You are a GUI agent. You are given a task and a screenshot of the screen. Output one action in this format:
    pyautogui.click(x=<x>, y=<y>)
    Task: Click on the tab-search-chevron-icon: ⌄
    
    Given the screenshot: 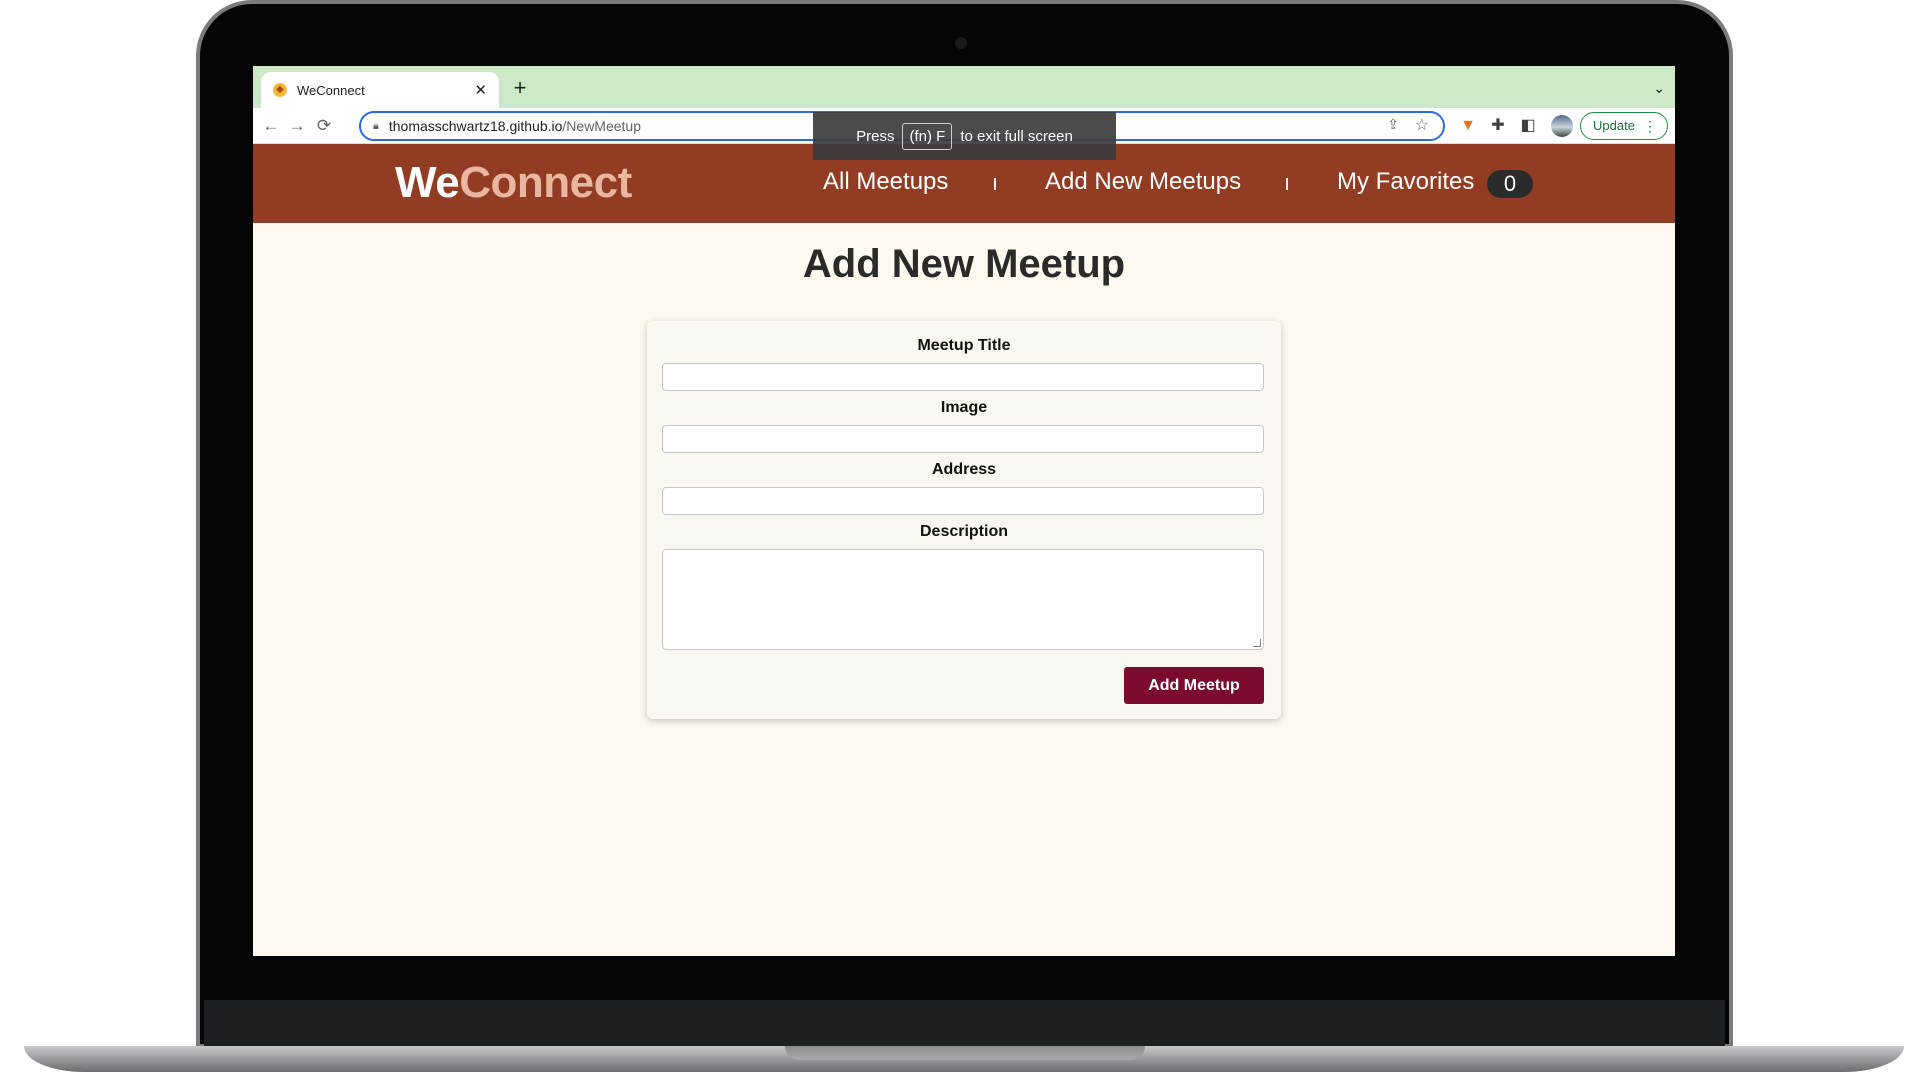 What is the action you would take?
    pyautogui.click(x=1659, y=88)
    